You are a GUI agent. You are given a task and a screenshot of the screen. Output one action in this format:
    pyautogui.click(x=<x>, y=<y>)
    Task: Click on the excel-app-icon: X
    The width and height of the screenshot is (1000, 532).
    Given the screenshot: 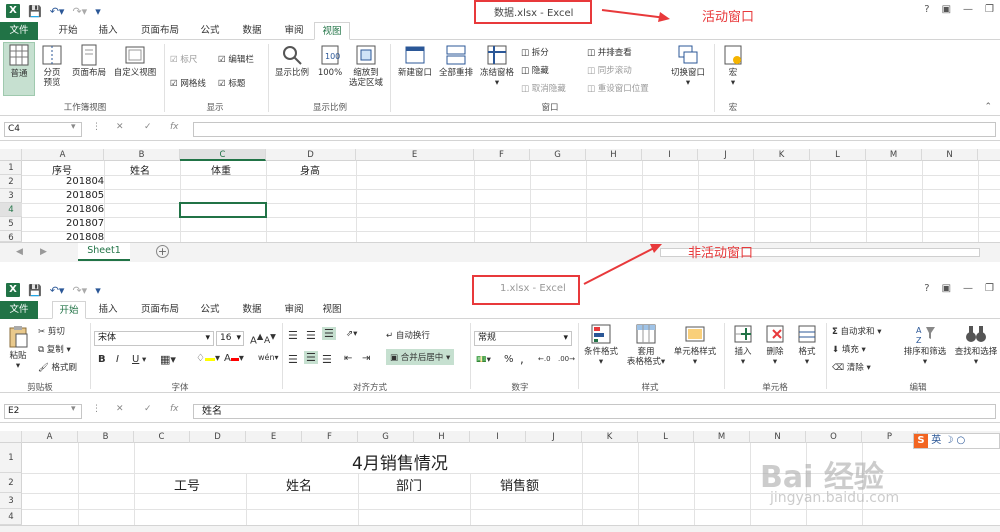 What is the action you would take?
    pyautogui.click(x=13, y=290)
    